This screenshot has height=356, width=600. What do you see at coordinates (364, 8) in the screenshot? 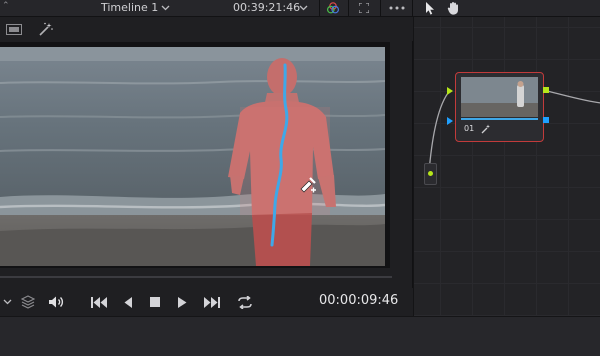
I see `fullscreen-icon` at bounding box center [364, 8].